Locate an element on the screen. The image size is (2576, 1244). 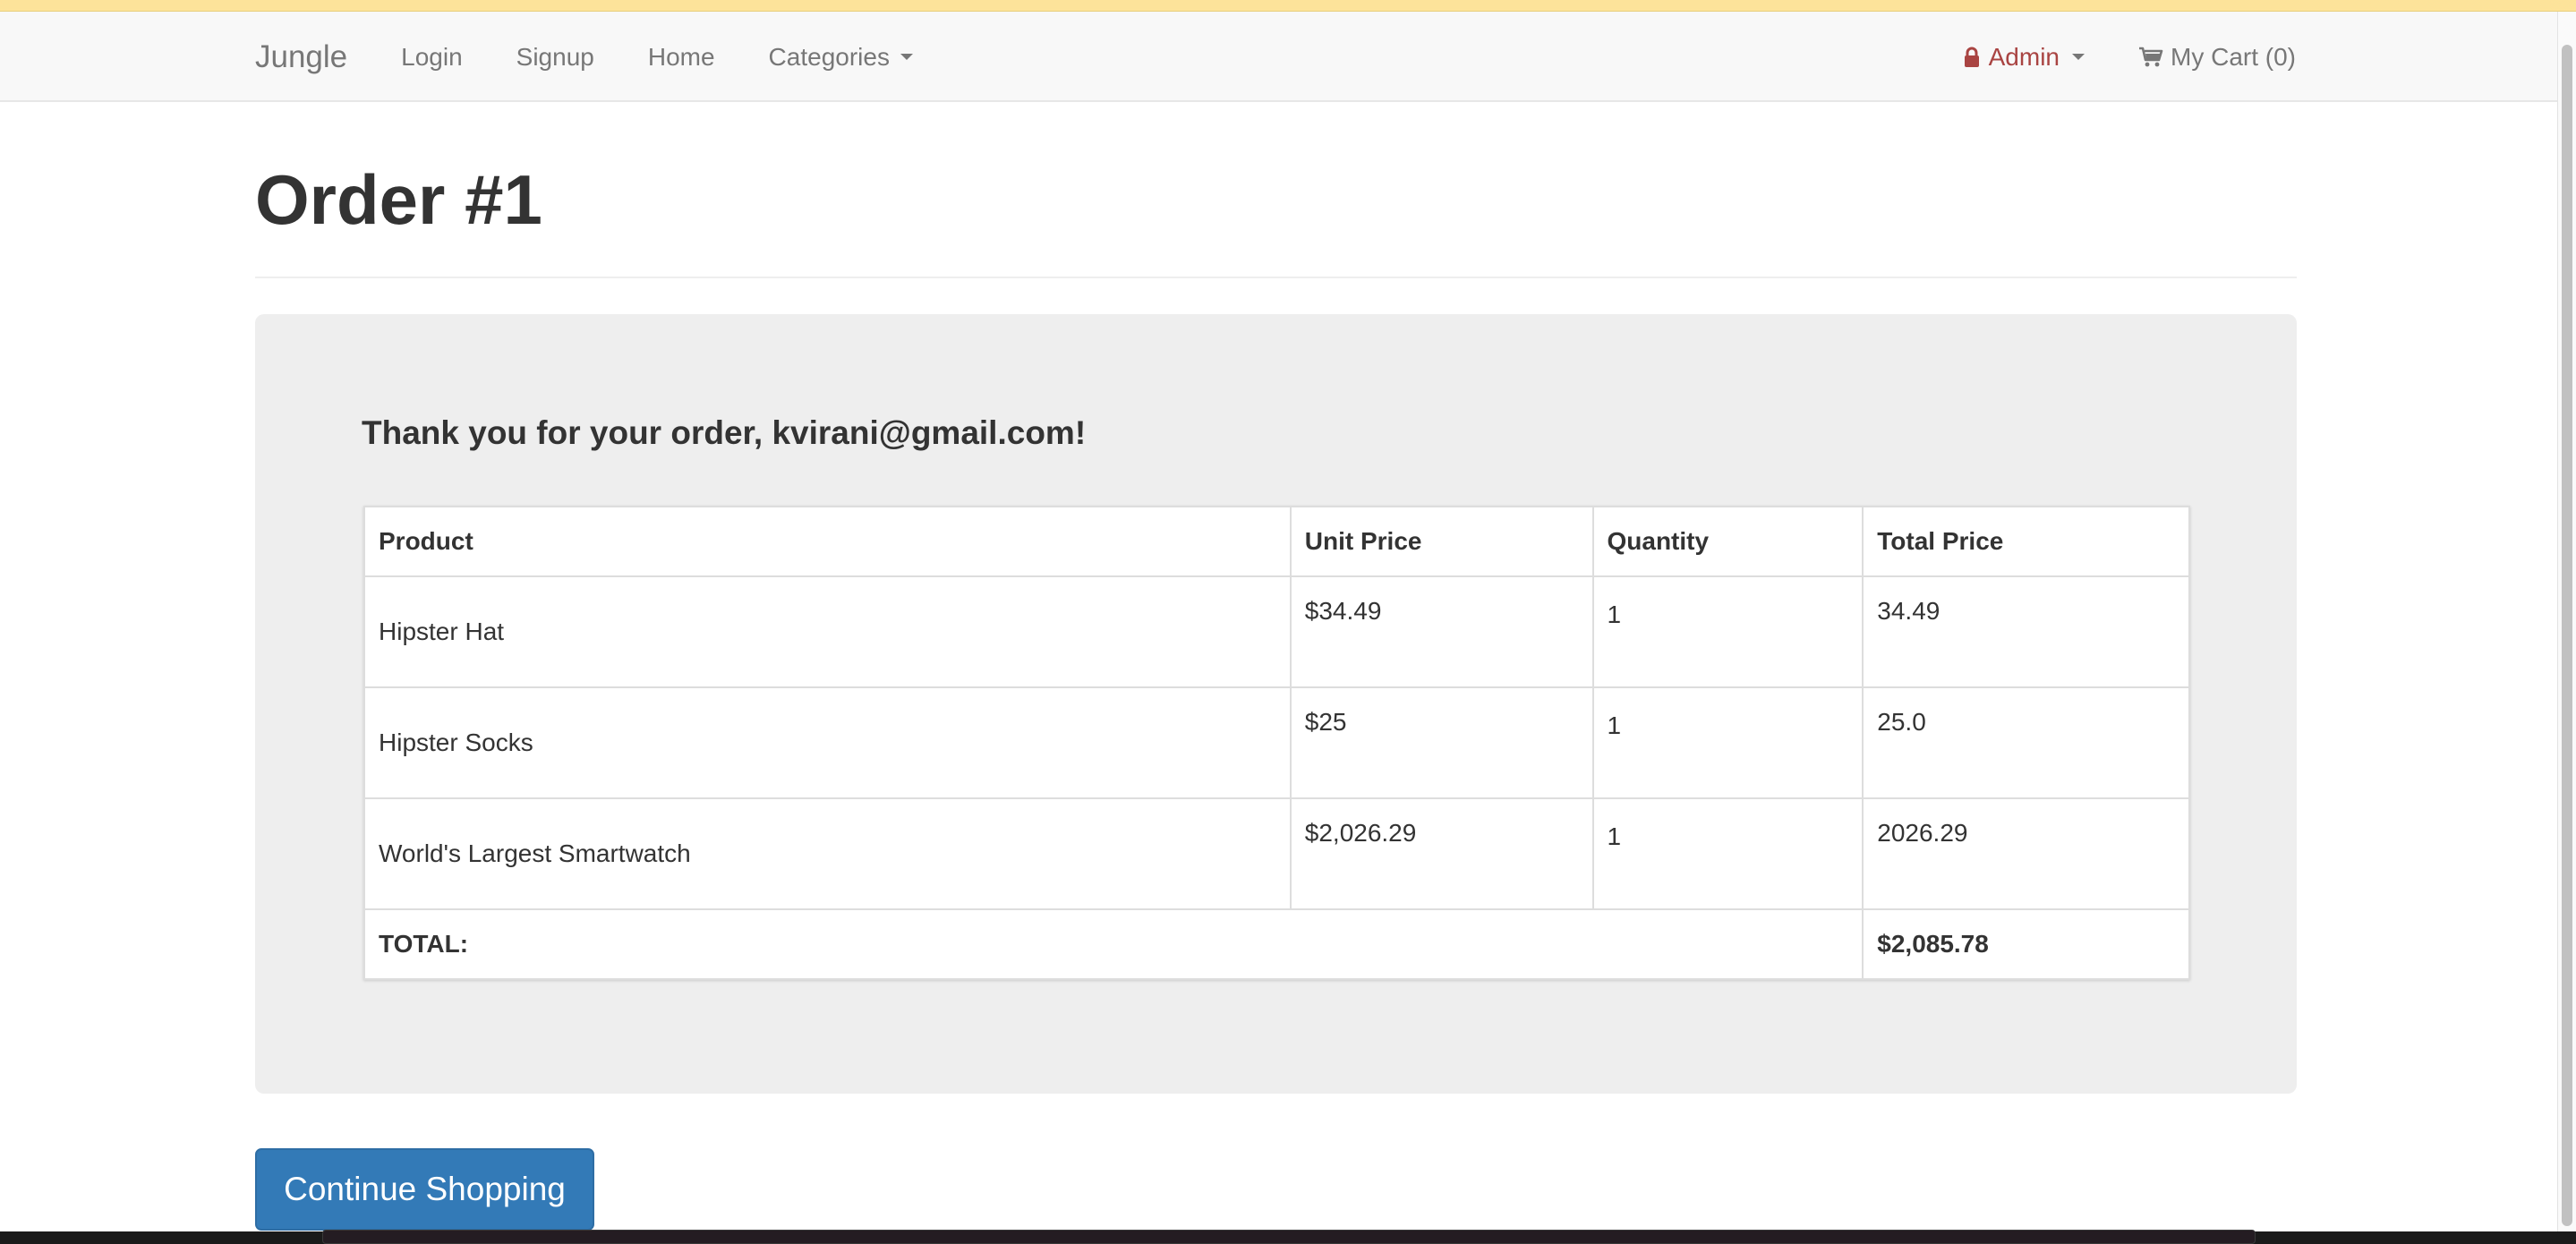
browser-top-strip is located at coordinates (1288, 6).